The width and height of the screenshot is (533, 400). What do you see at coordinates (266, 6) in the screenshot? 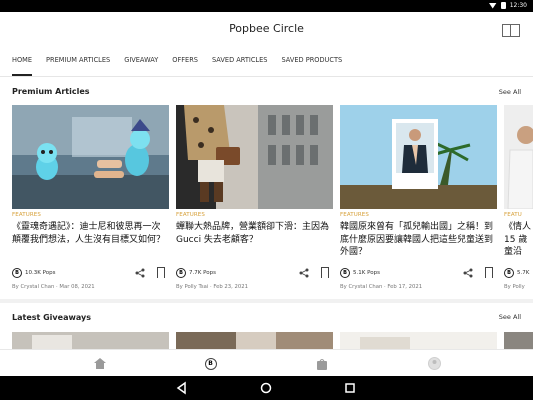
I see `status-bar: 12:30` at bounding box center [266, 6].